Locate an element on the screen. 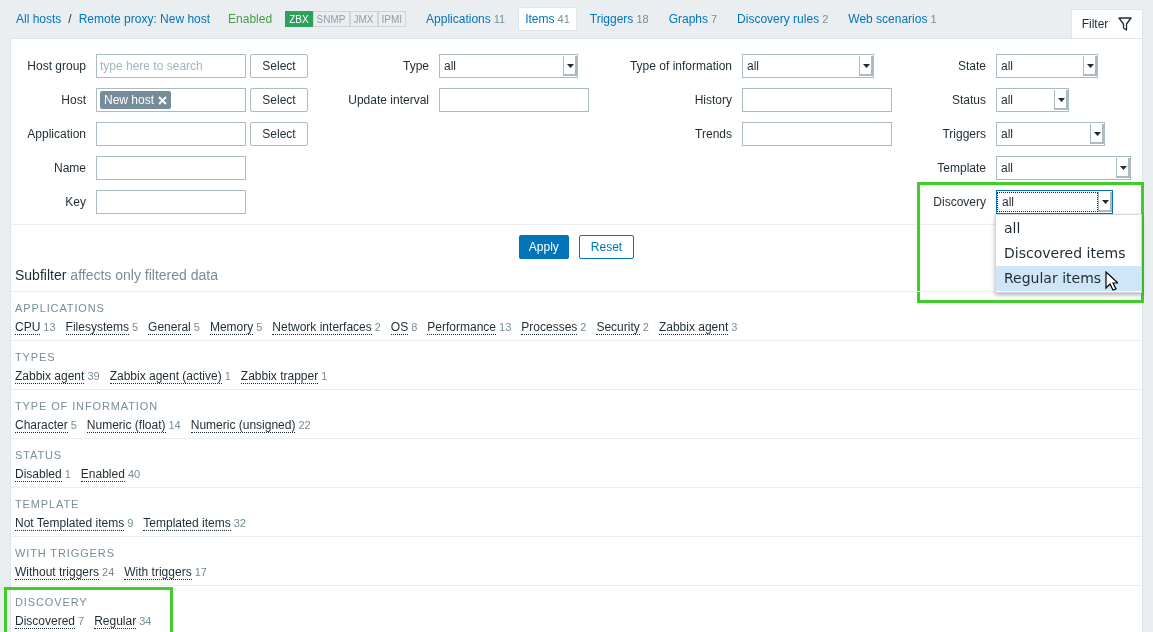 The width and height of the screenshot is (1153, 632). subfilter-link: Performance is located at coordinates (462, 327).